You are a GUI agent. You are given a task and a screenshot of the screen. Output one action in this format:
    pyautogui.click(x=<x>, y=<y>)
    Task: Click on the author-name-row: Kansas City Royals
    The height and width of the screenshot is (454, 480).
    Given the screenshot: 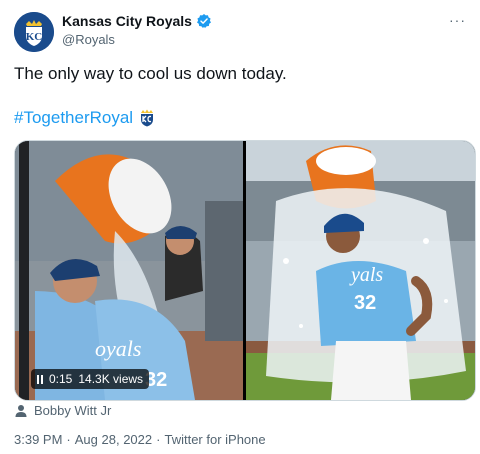 What is the action you would take?
    pyautogui.click(x=137, y=21)
    